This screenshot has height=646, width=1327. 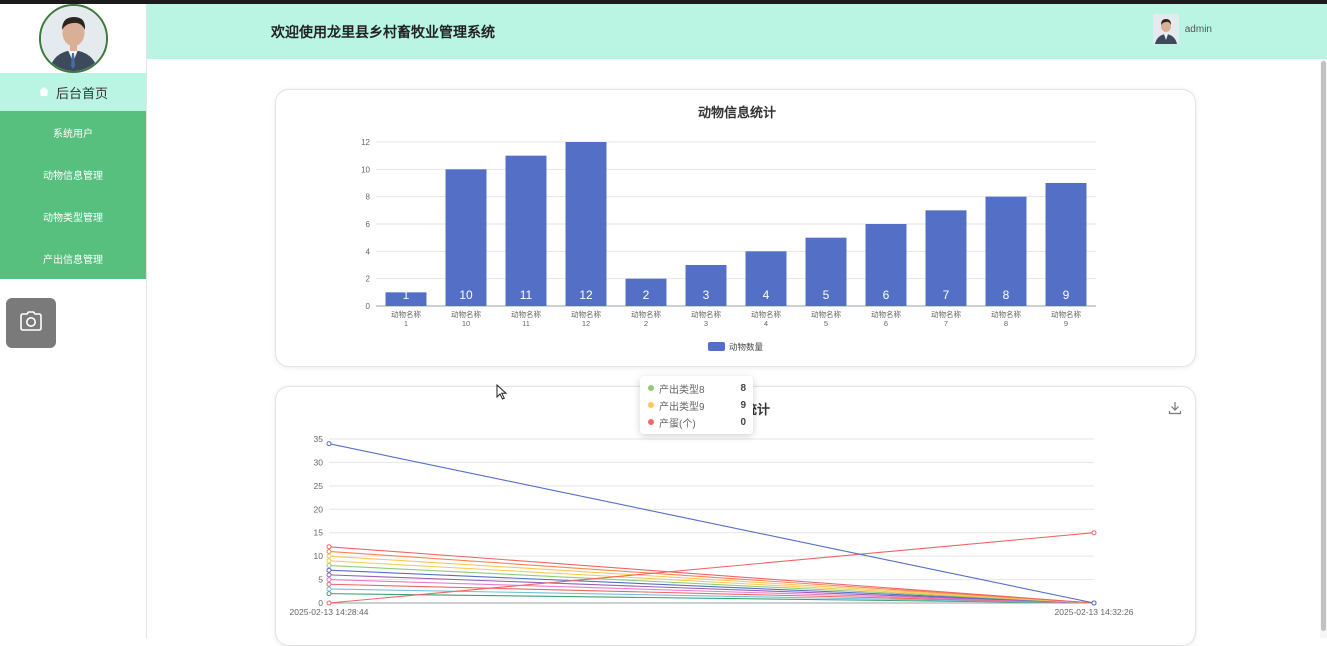 I want to click on camera-icon, so click(x=31, y=323).